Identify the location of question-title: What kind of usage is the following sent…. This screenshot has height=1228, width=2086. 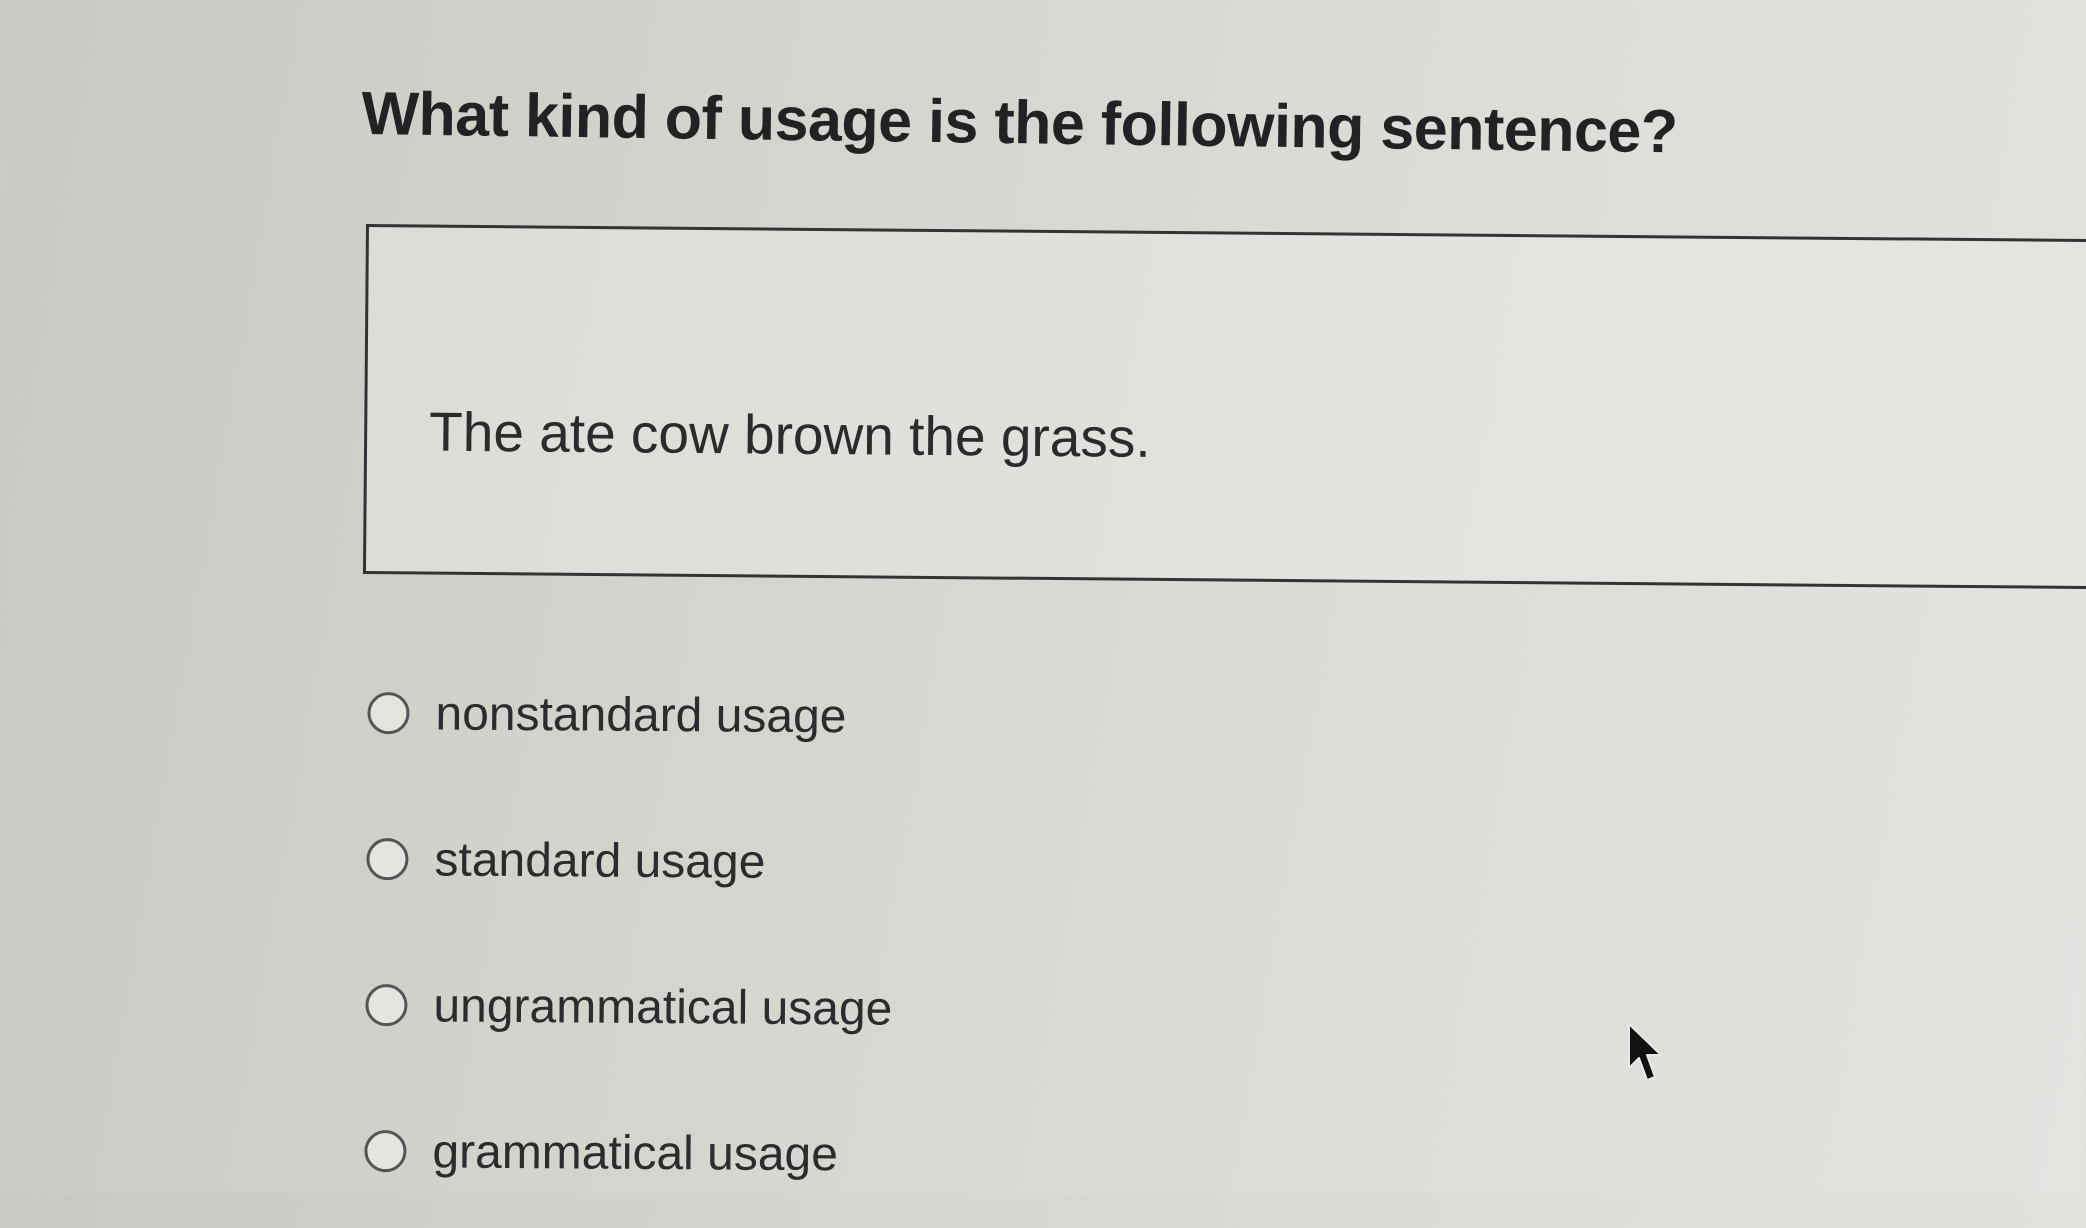
(1020, 122).